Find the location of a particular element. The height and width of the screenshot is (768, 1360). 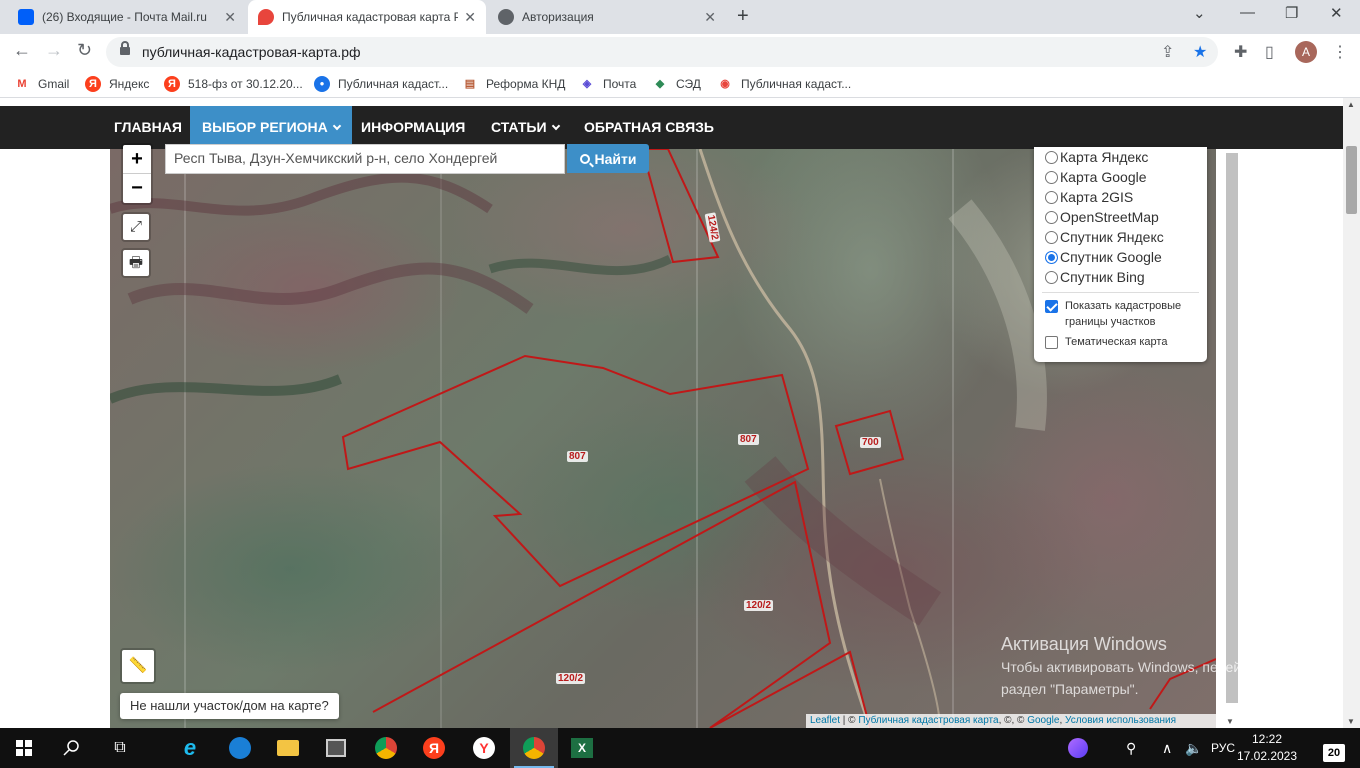

terms-link: Условия использования is located at coordinates (1120, 720).